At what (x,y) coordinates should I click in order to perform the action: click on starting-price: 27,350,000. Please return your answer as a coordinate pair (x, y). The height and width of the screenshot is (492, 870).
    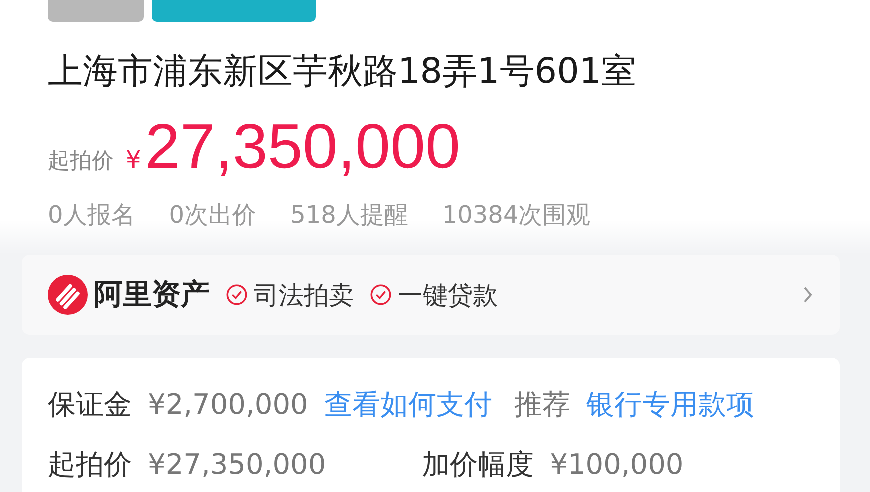
    Looking at the image, I should click on (303, 147).